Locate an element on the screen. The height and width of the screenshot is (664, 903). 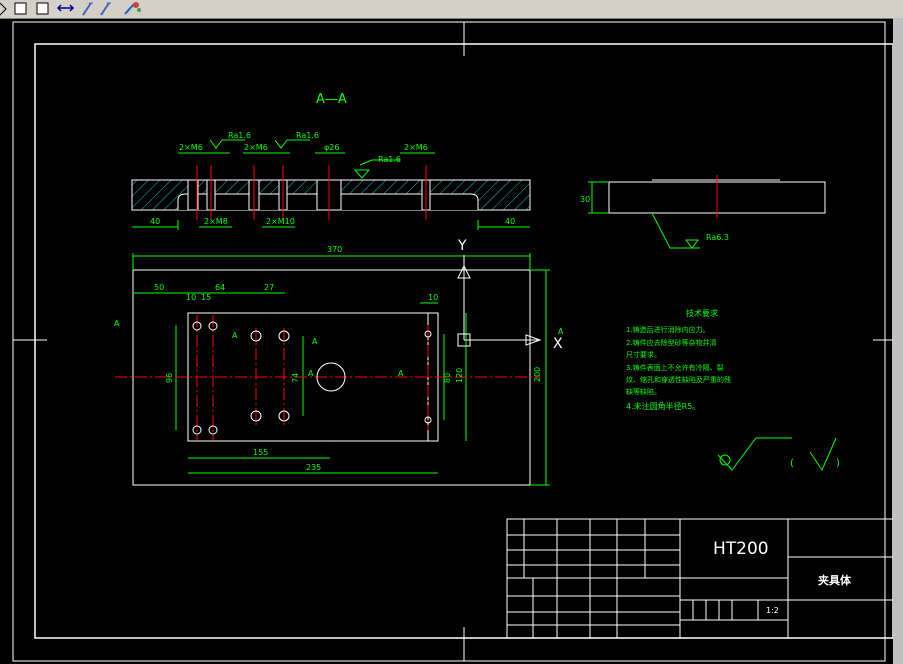
section-mark-1: A is located at coordinates (117, 323).